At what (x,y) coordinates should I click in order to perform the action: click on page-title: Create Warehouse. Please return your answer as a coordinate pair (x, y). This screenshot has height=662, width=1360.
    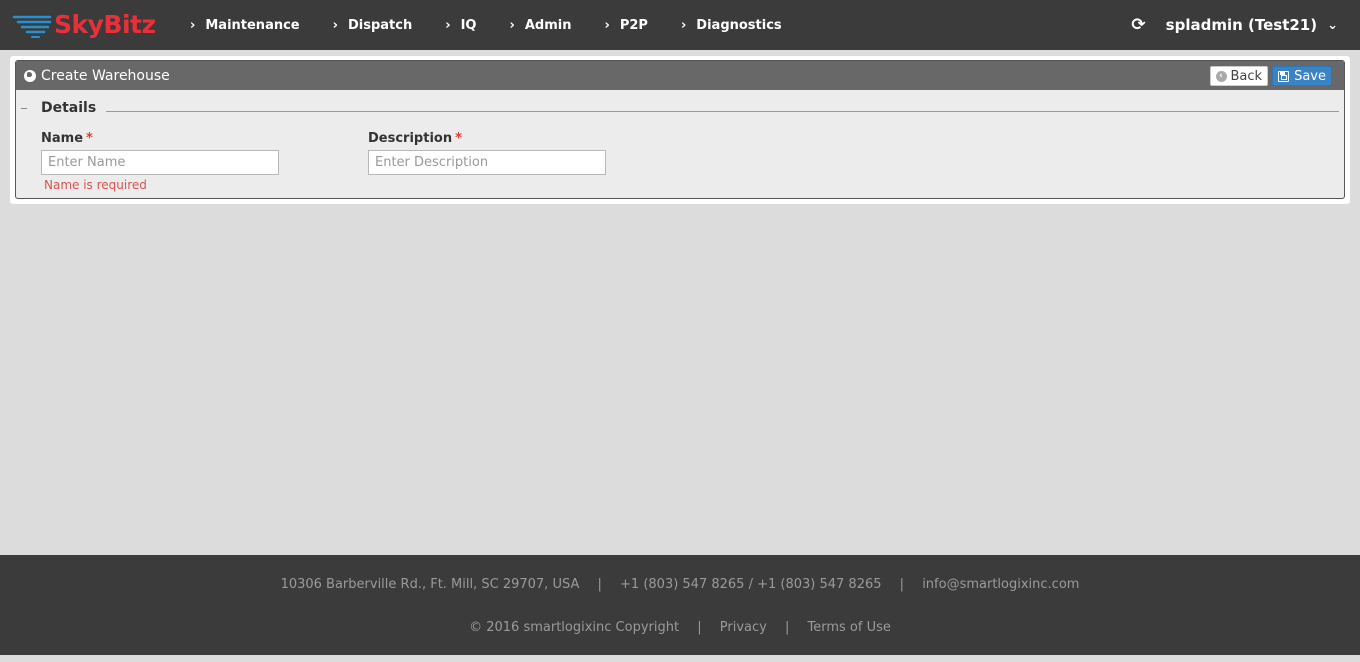
    Looking at the image, I should click on (105, 75).